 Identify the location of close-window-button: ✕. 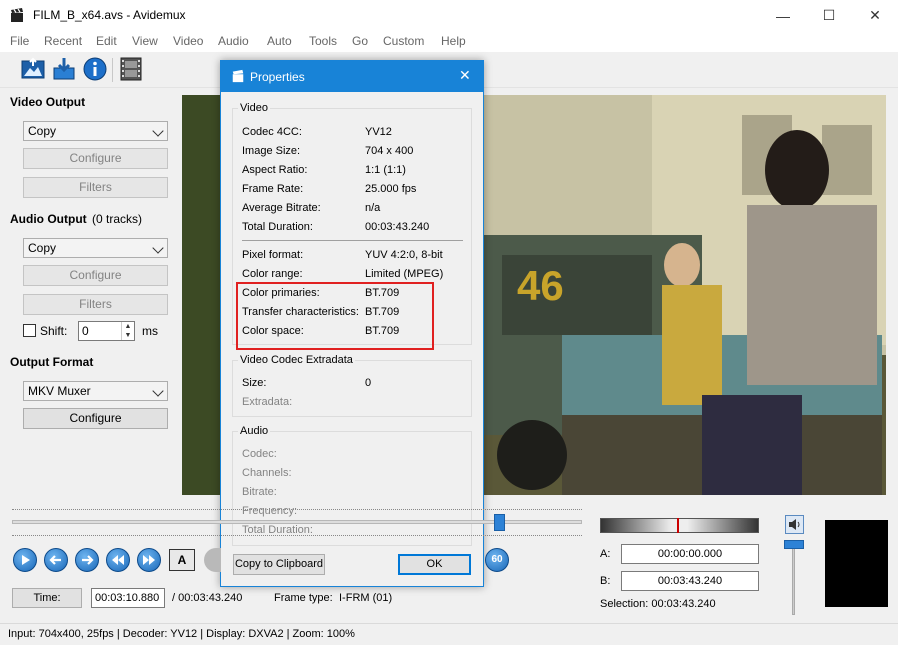
(875, 15).